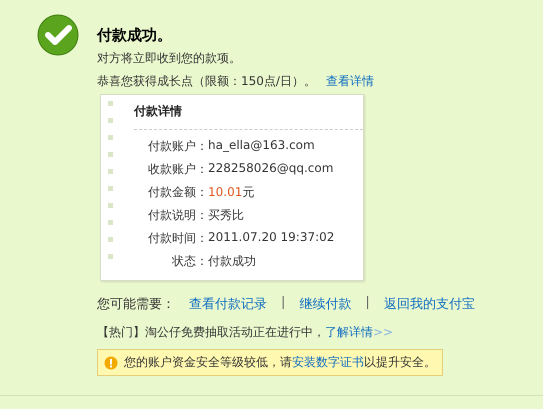  I want to click on suggestion-label: 您可能需要：, so click(136, 304).